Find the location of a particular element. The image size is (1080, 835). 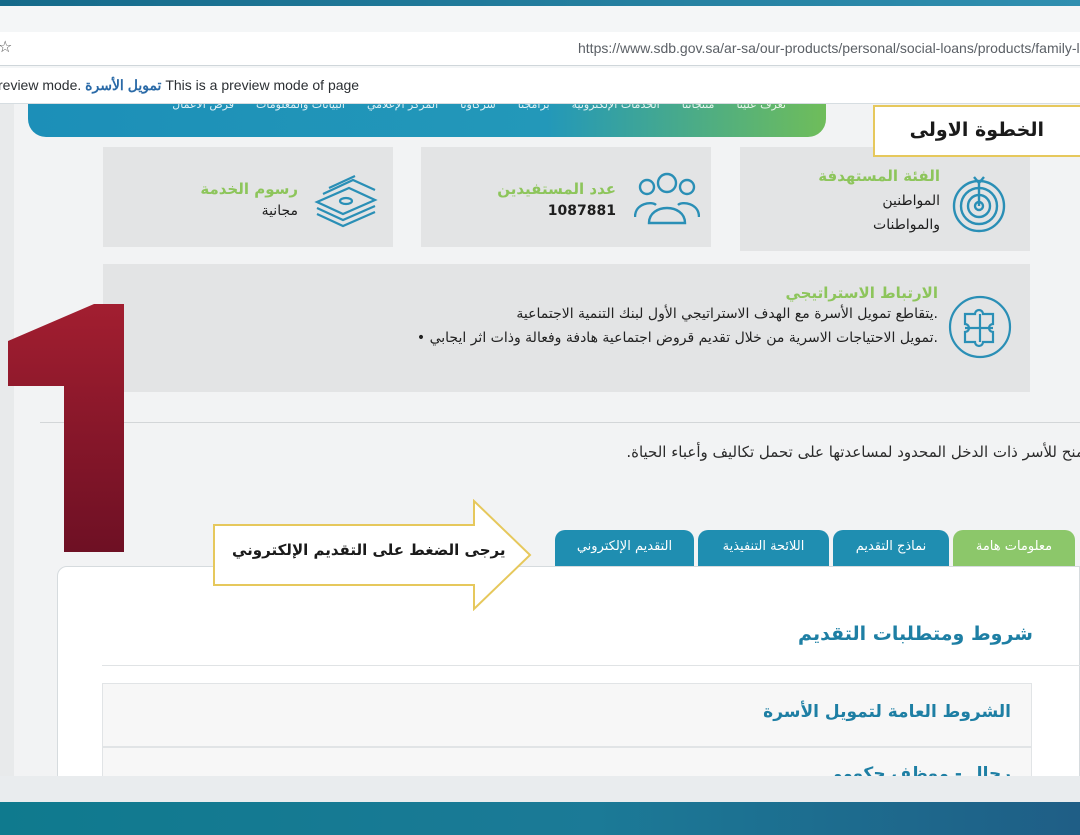

people-icon is located at coordinates (667, 198).